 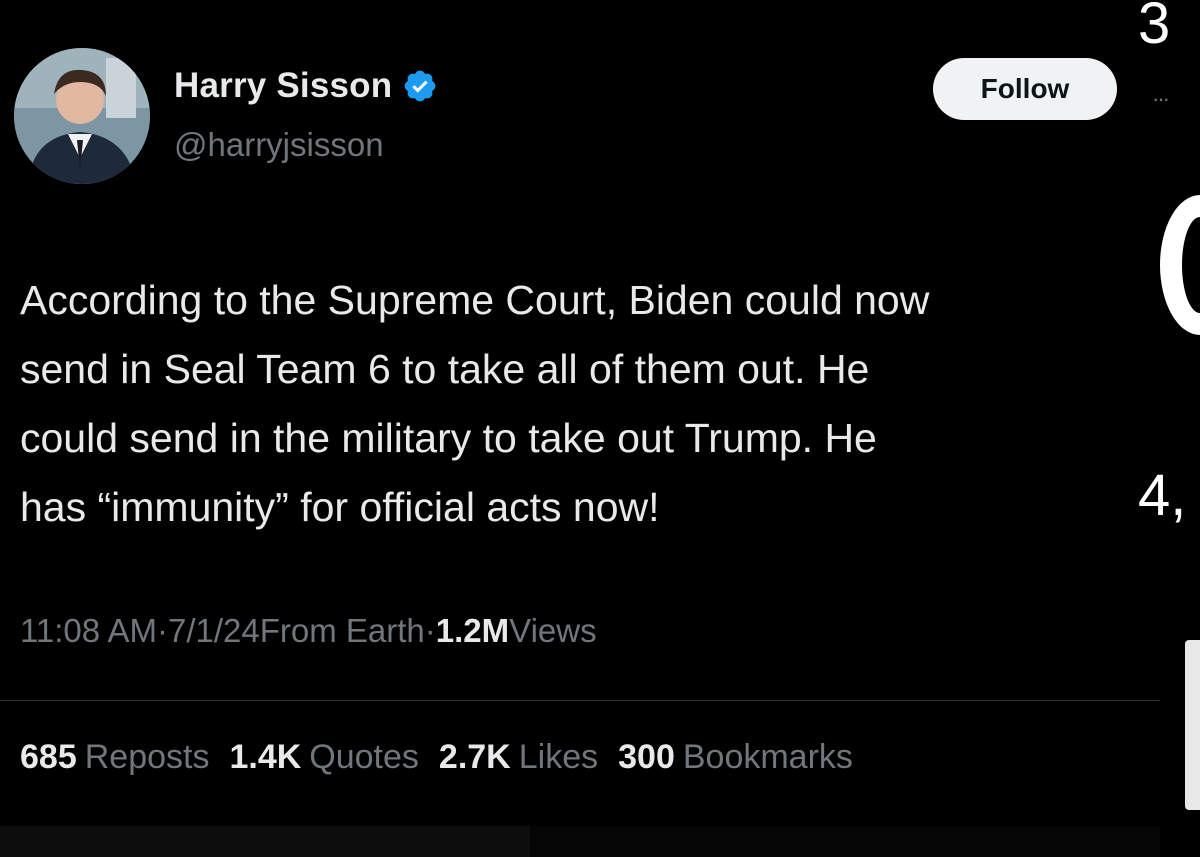 I want to click on action-bar-left, so click(x=265, y=841).